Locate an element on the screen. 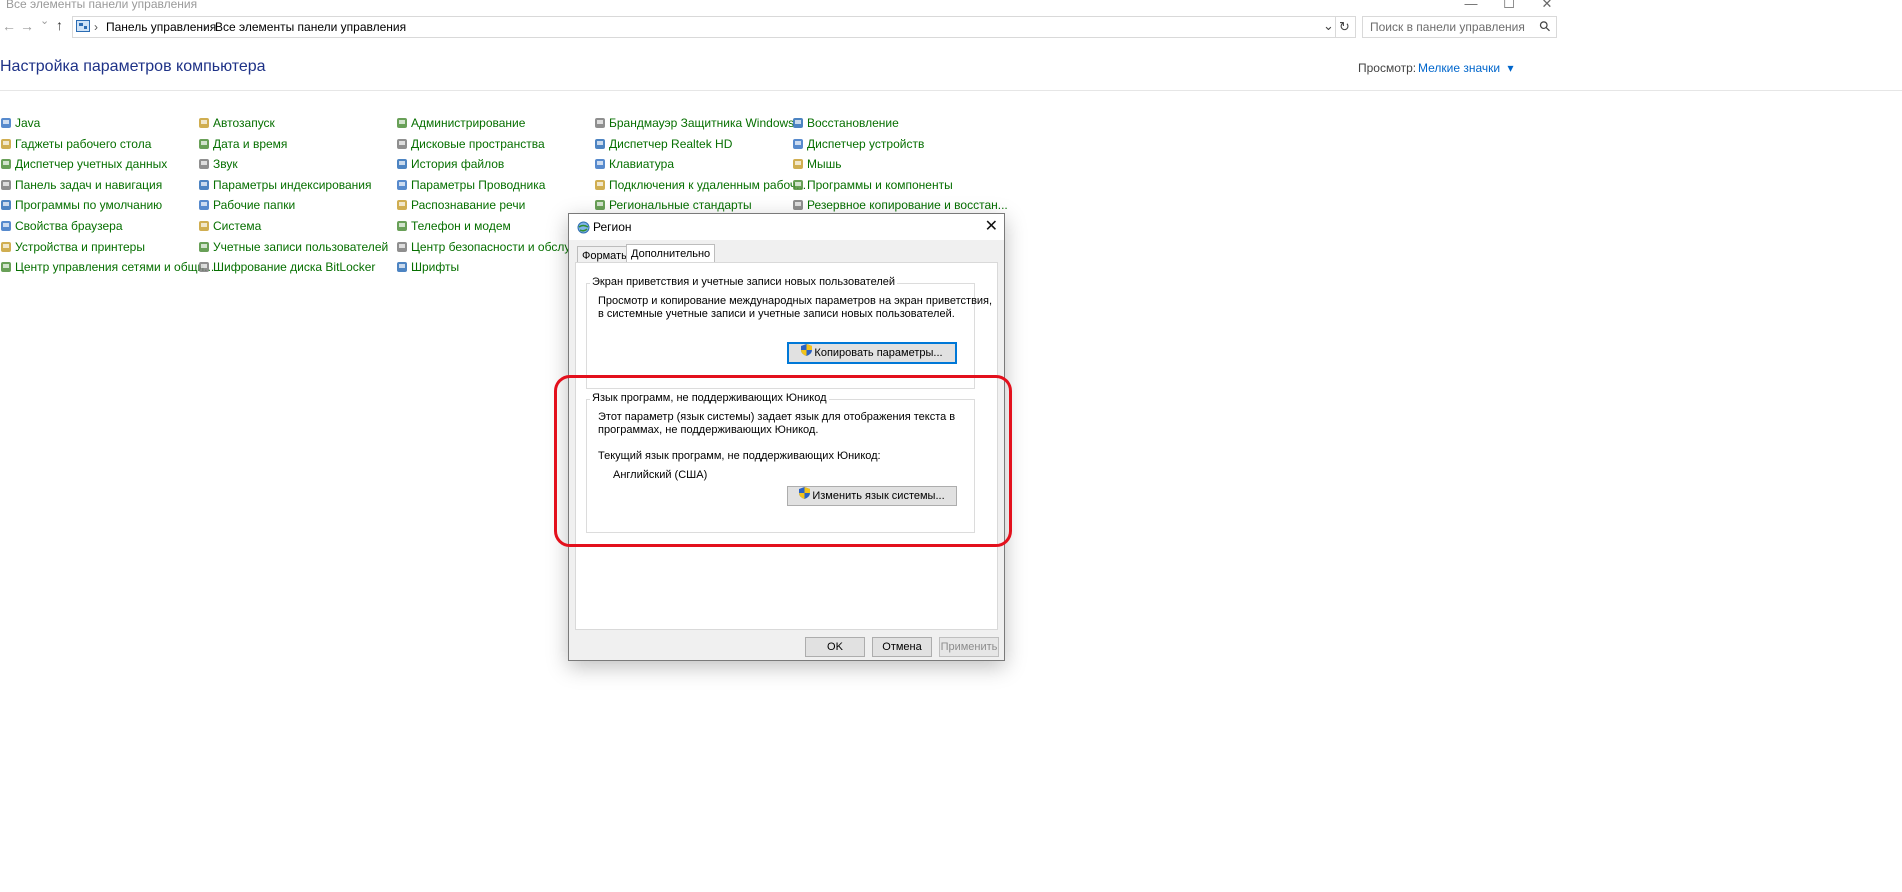  control-panel-item: Шифрование диска BitLocker is located at coordinates (286, 267).